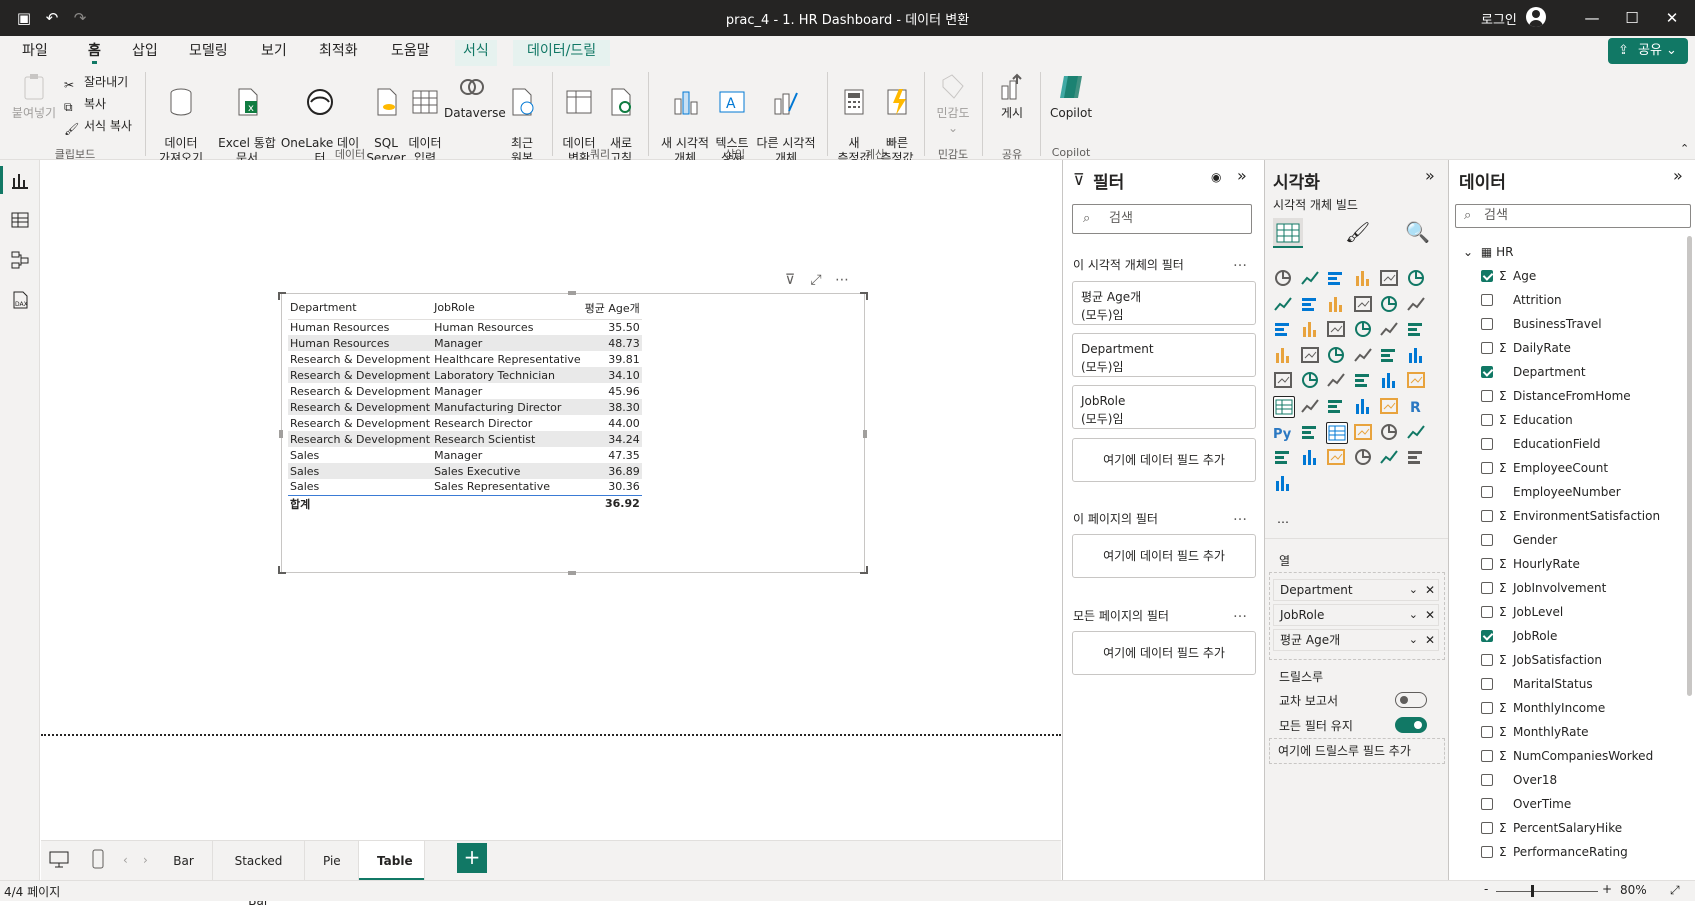  I want to click on paste-button: 붙여넣기, so click(34, 96).